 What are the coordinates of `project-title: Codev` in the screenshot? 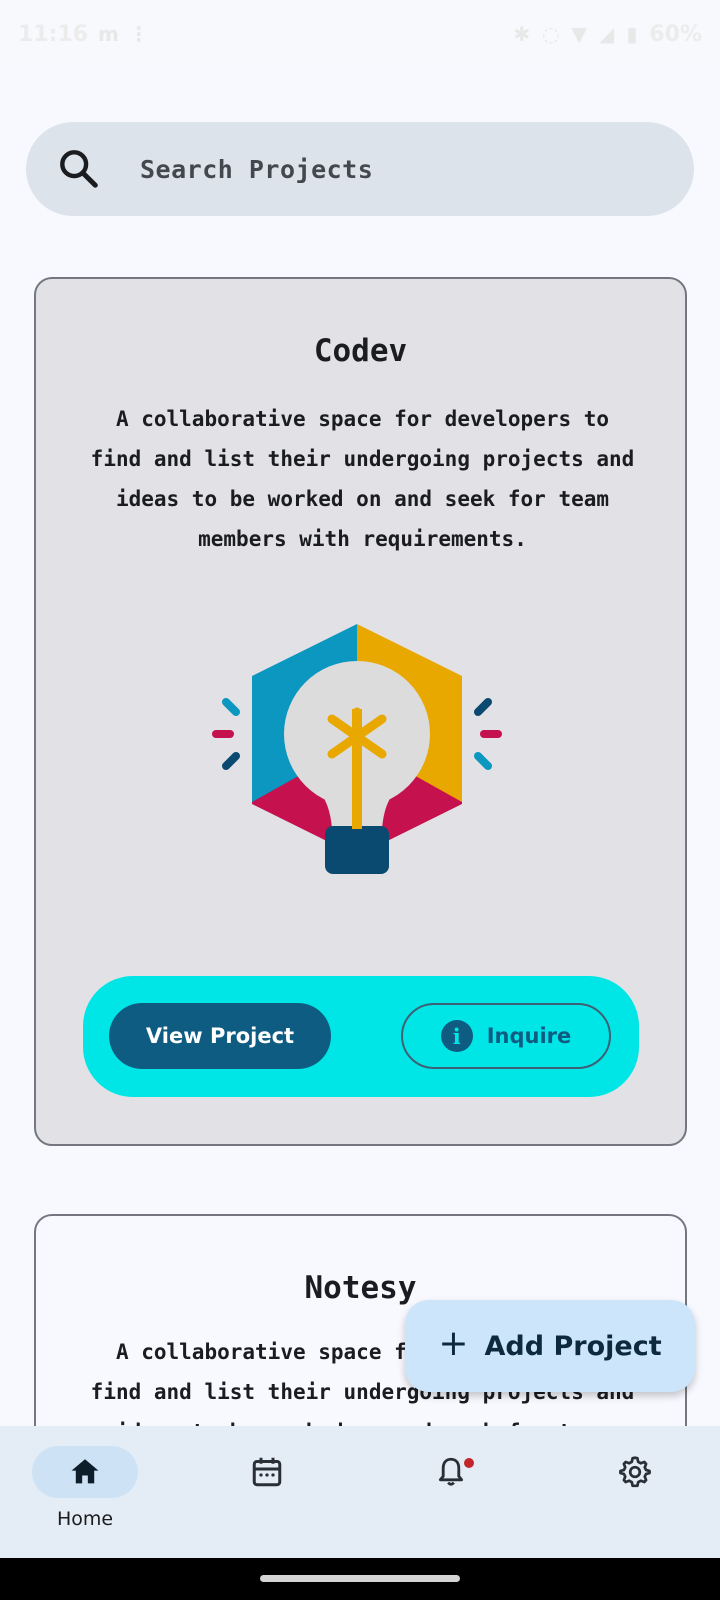 It's located at (360, 351).